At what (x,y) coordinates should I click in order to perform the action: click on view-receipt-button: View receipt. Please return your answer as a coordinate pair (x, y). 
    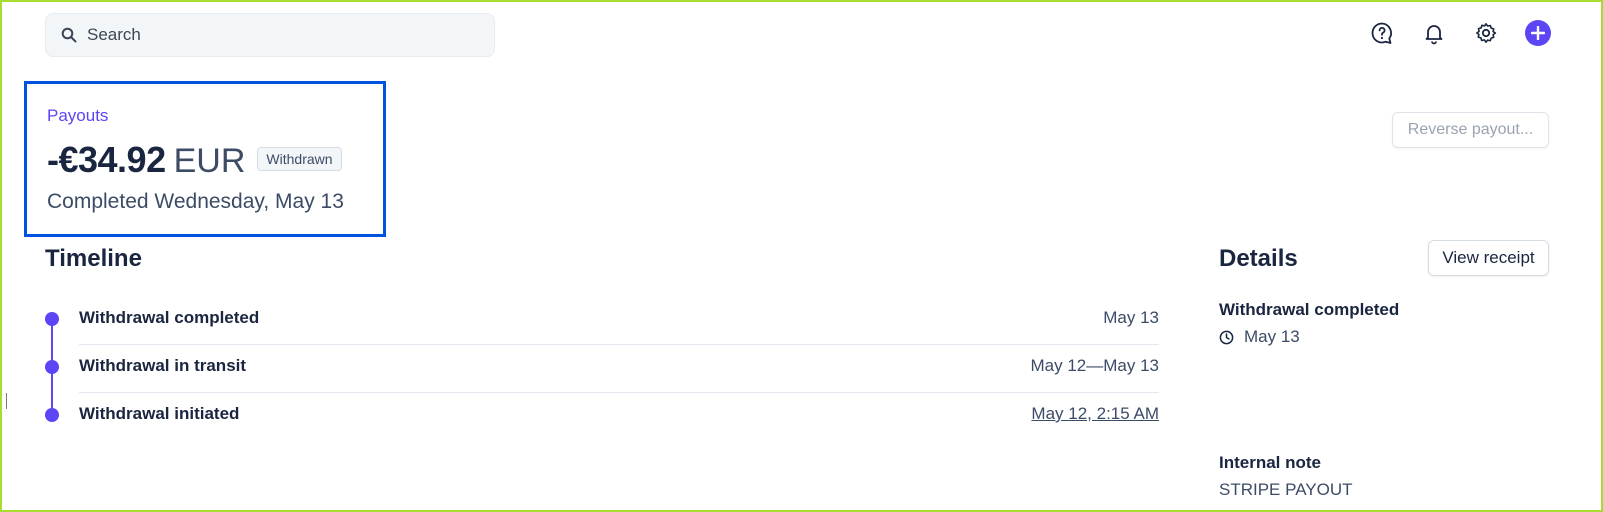
    Looking at the image, I should click on (1488, 258).